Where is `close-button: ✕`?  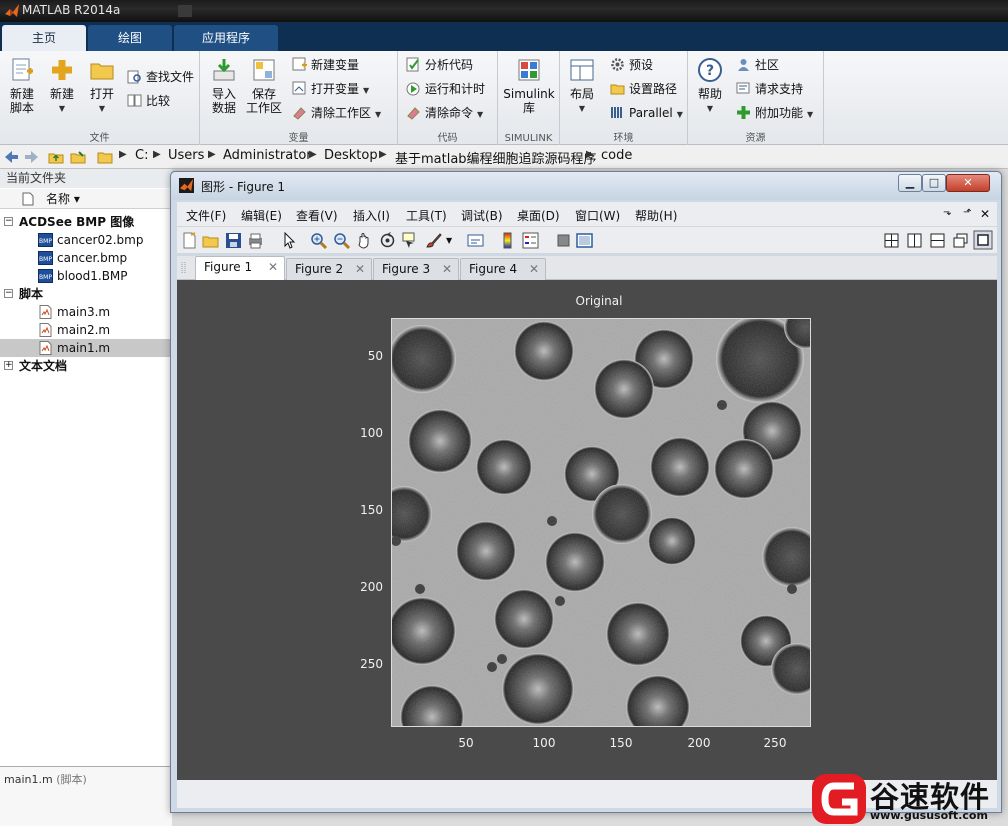 close-button: ✕ is located at coordinates (968, 183).